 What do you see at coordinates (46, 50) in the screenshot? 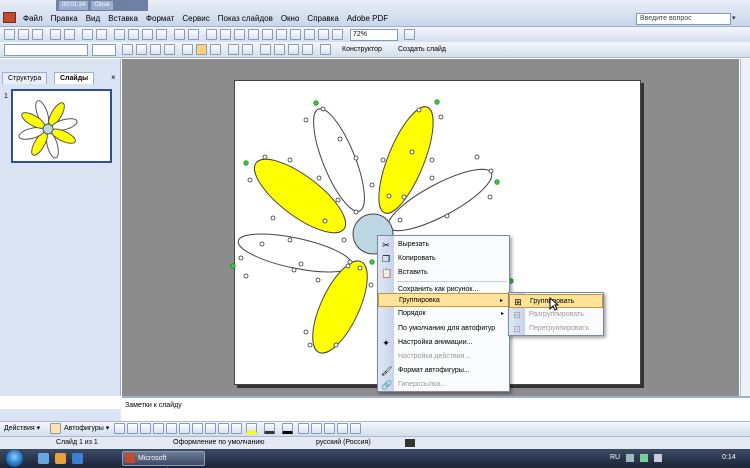
I see `font-name-combo` at bounding box center [46, 50].